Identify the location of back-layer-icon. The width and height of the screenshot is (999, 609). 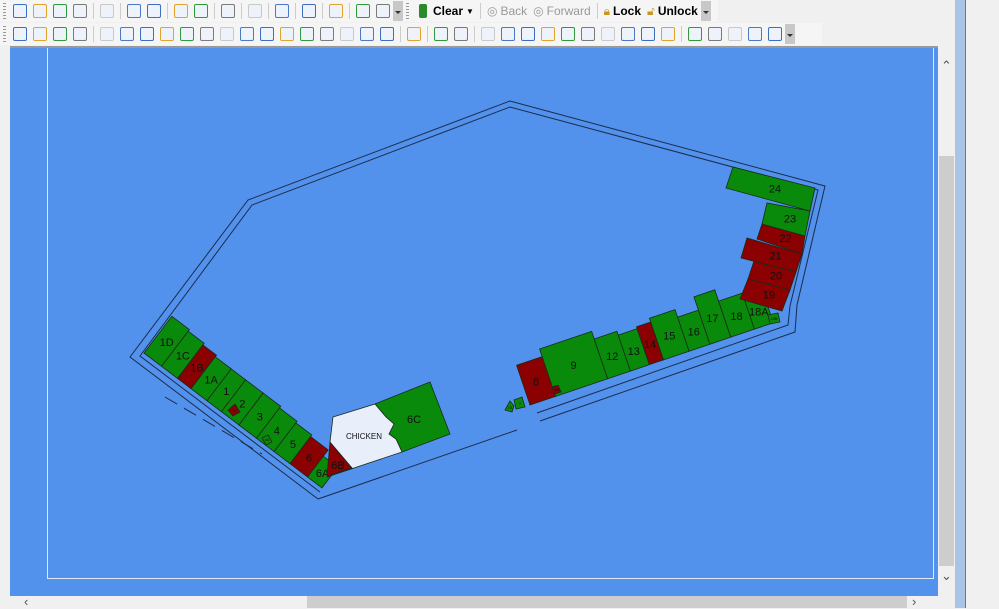
(40, 34).